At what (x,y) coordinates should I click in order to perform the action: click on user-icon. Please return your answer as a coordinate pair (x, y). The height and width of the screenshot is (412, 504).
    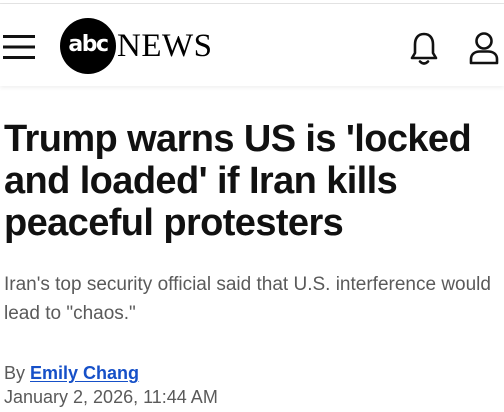
    Looking at the image, I should click on (484, 48).